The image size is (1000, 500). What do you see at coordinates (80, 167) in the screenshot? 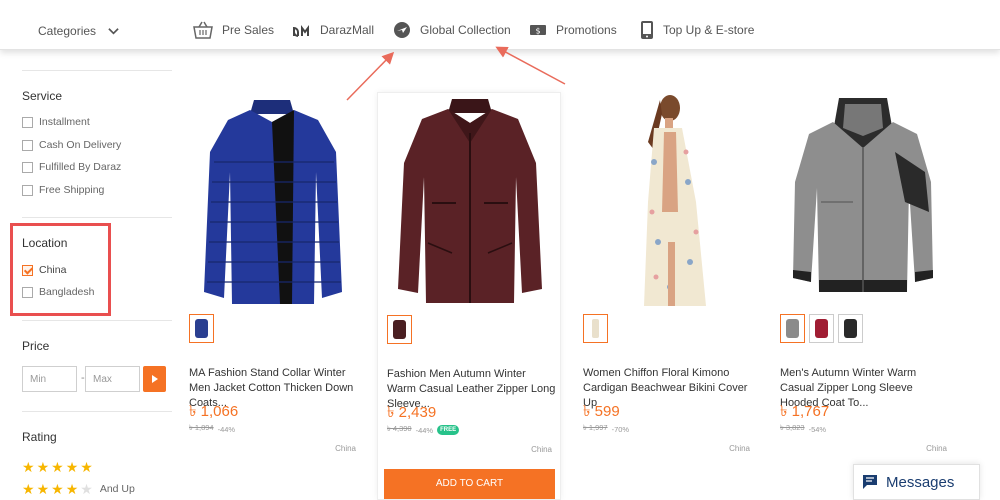
I see `option-label: Fulfilled By Daraz` at bounding box center [80, 167].